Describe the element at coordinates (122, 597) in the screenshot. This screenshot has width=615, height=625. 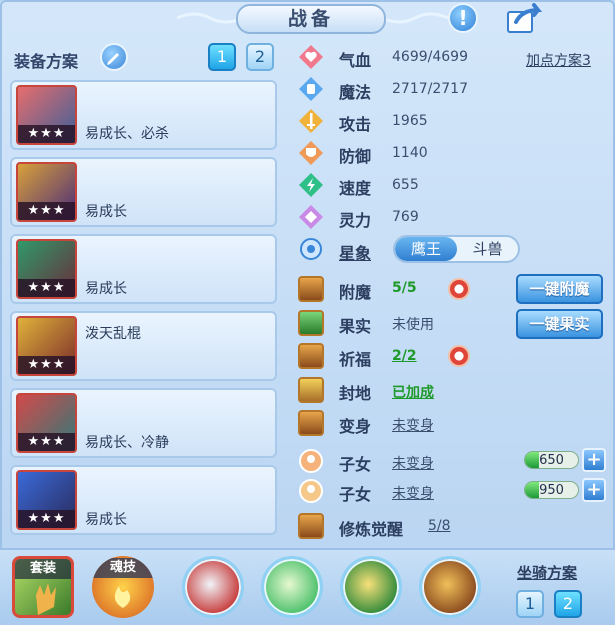
I see `flame-icon` at that location.